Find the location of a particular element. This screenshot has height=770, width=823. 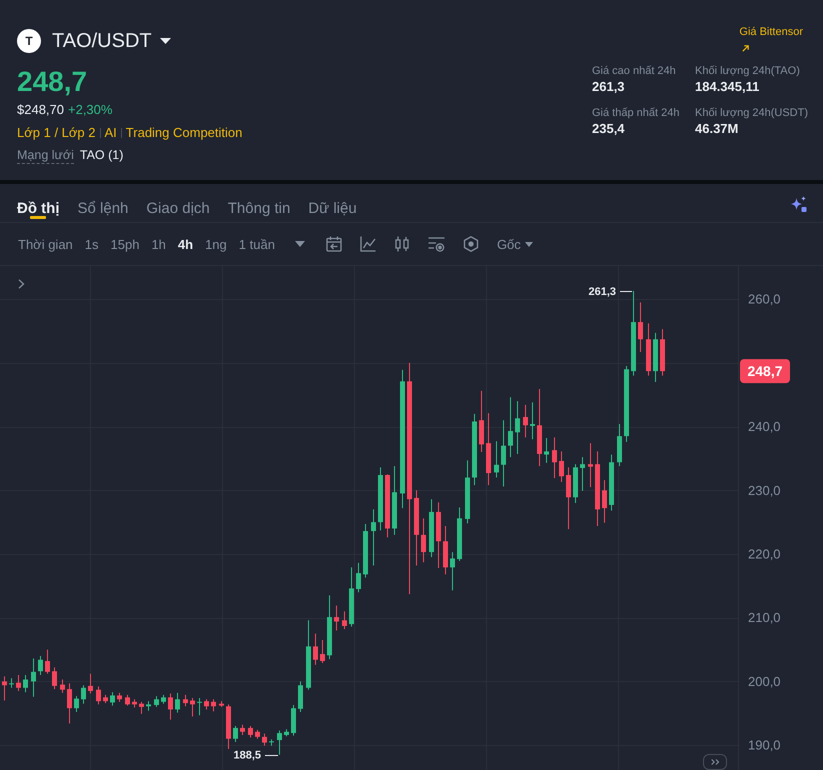

interval-option: 1s is located at coordinates (91, 244).